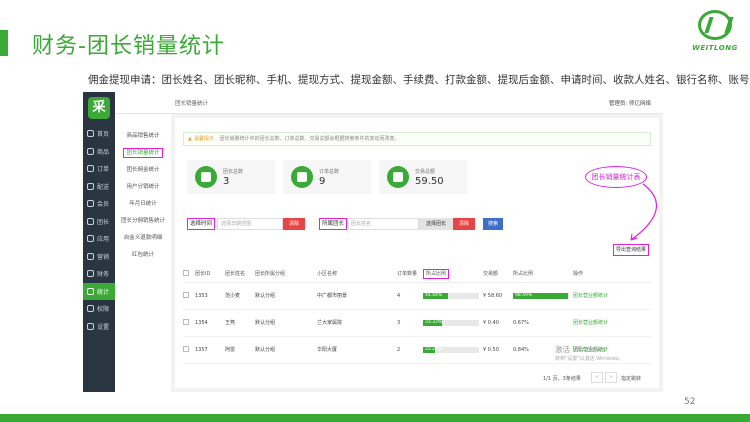  I want to click on subnav-item-label: 红包统计, so click(142, 255).